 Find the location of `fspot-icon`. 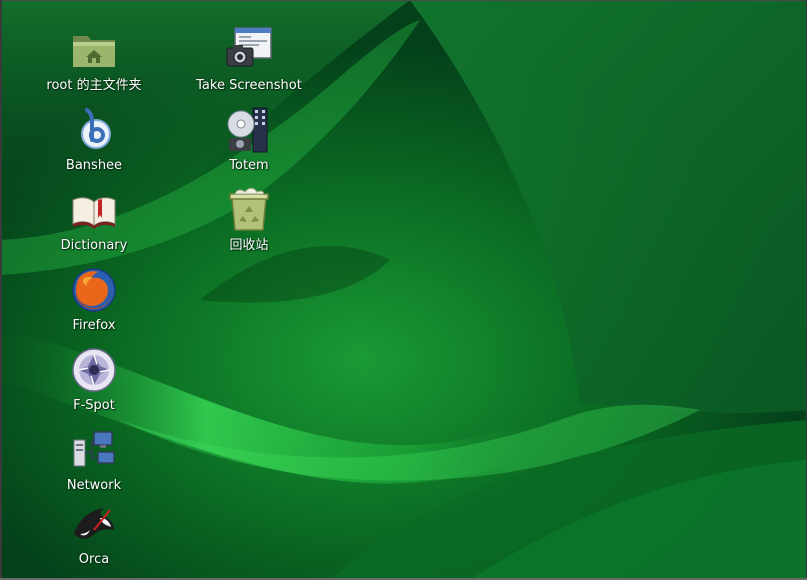

fspot-icon is located at coordinates (94, 370).